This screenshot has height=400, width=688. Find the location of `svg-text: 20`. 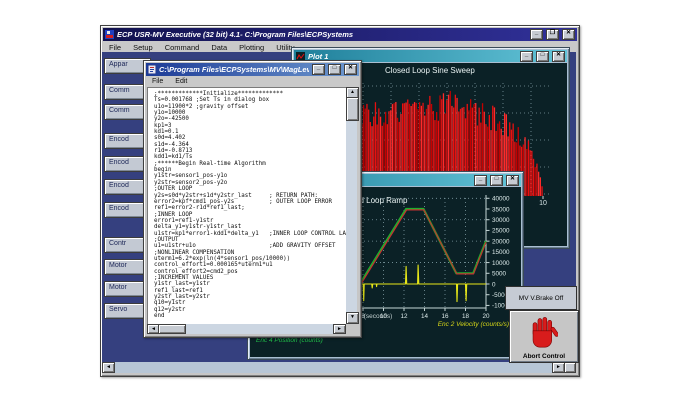

svg-text: 20 is located at coordinates (486, 316).